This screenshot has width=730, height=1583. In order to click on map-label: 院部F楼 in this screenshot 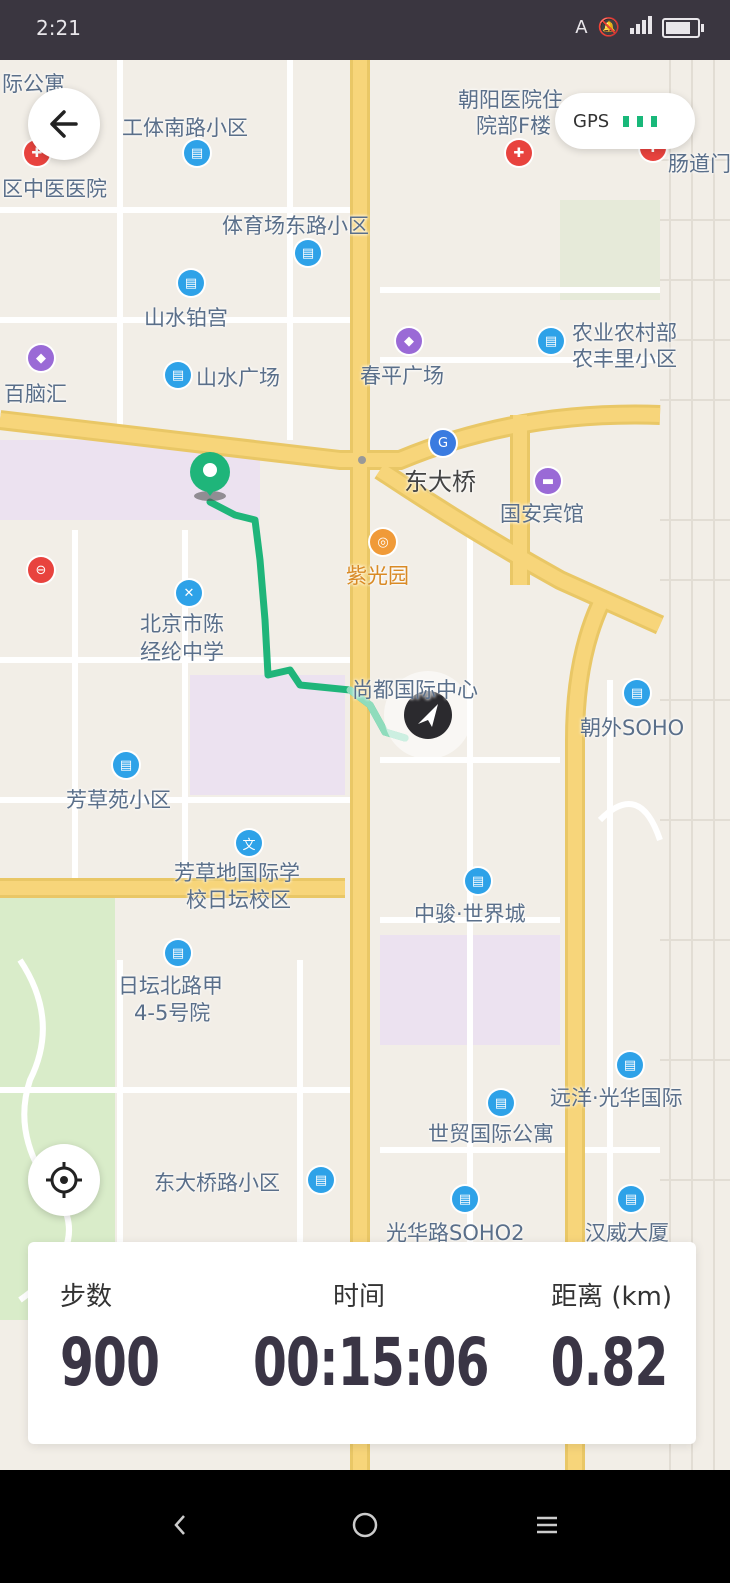, I will do `click(514, 126)`.